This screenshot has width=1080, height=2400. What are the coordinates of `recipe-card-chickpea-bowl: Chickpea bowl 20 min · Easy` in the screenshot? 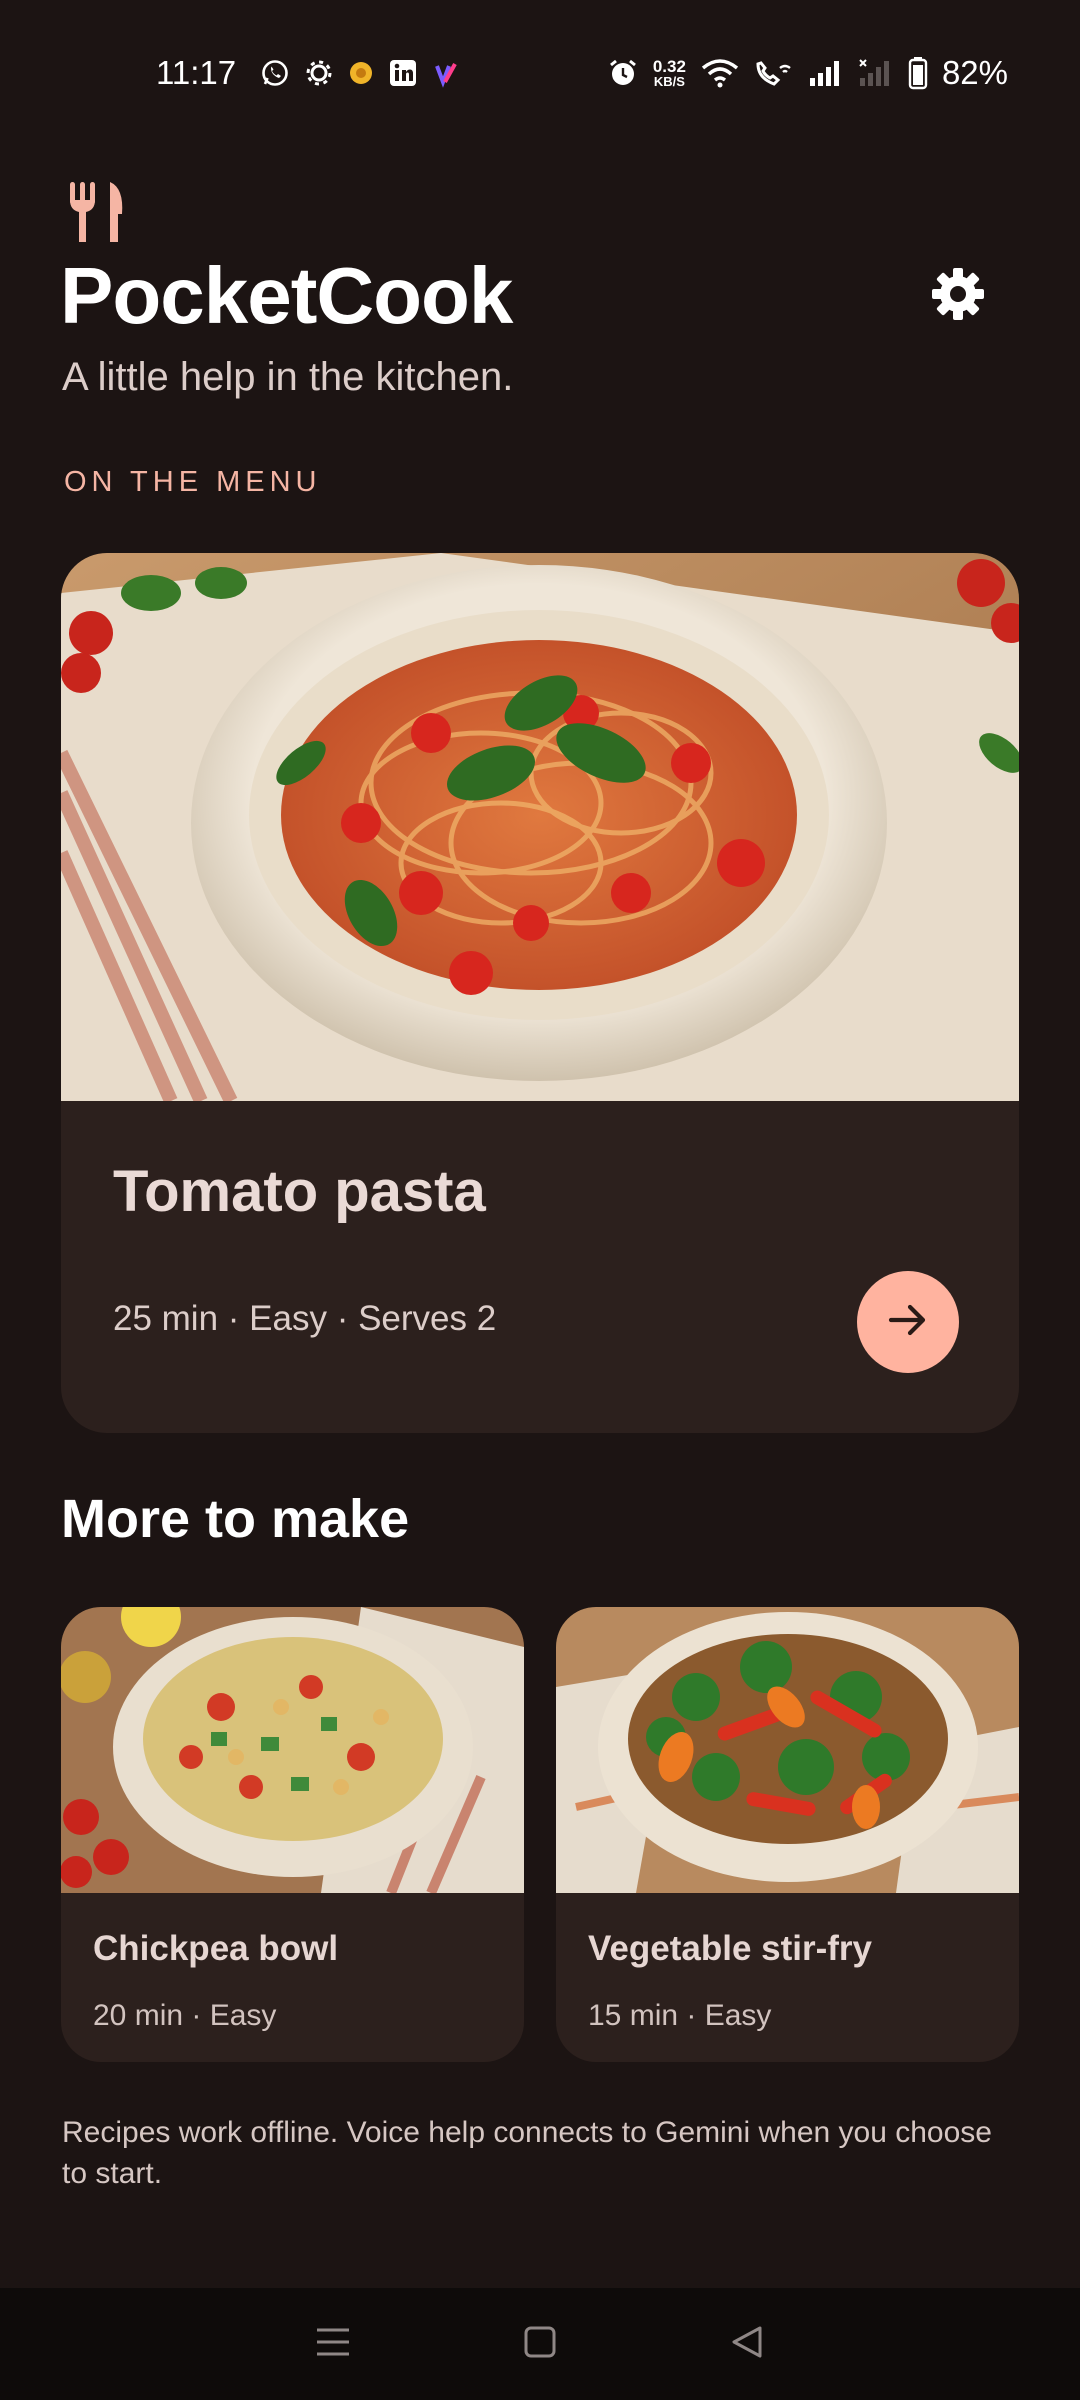 It's located at (292, 1834).